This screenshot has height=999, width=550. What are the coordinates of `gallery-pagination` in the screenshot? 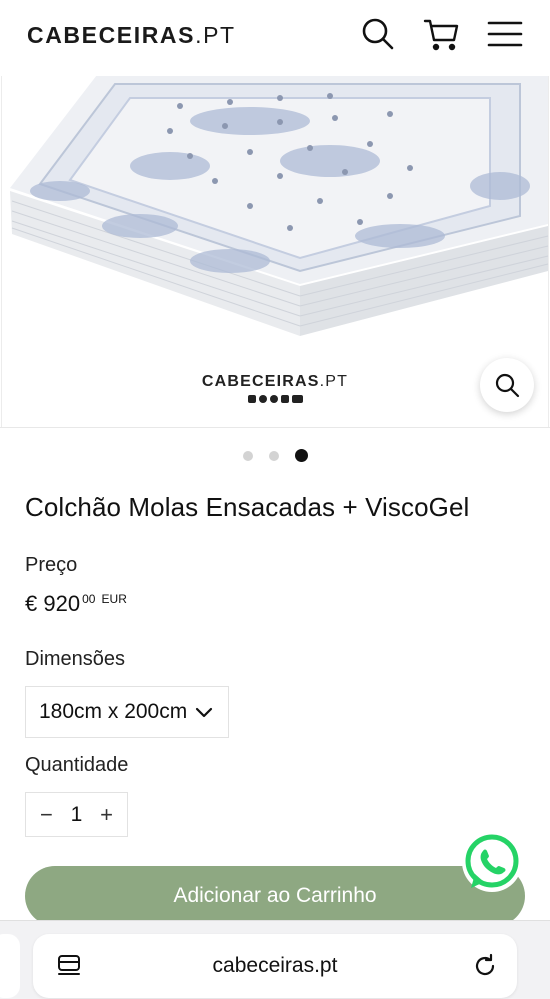 It's located at (275, 455).